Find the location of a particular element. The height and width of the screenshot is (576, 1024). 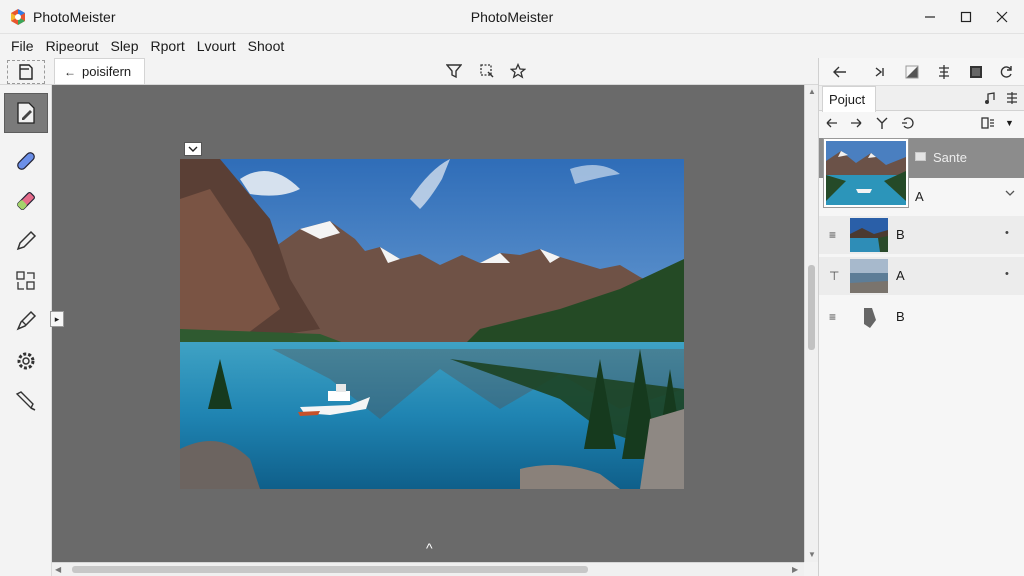

settings-gear-icon is located at coordinates (26, 361).